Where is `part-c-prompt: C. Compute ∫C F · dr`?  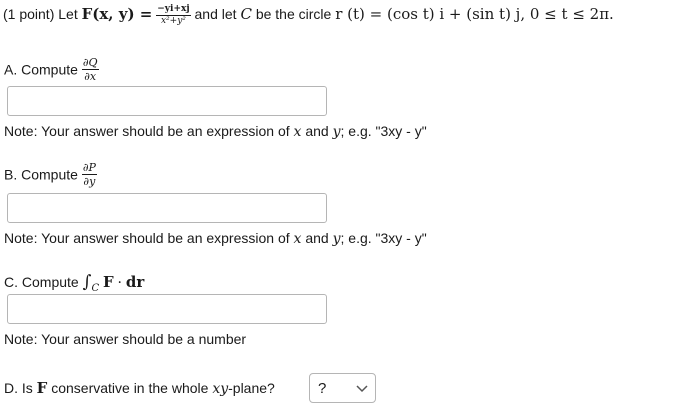
part-c-prompt: C. Compute ∫C F · dr is located at coordinates (74, 283).